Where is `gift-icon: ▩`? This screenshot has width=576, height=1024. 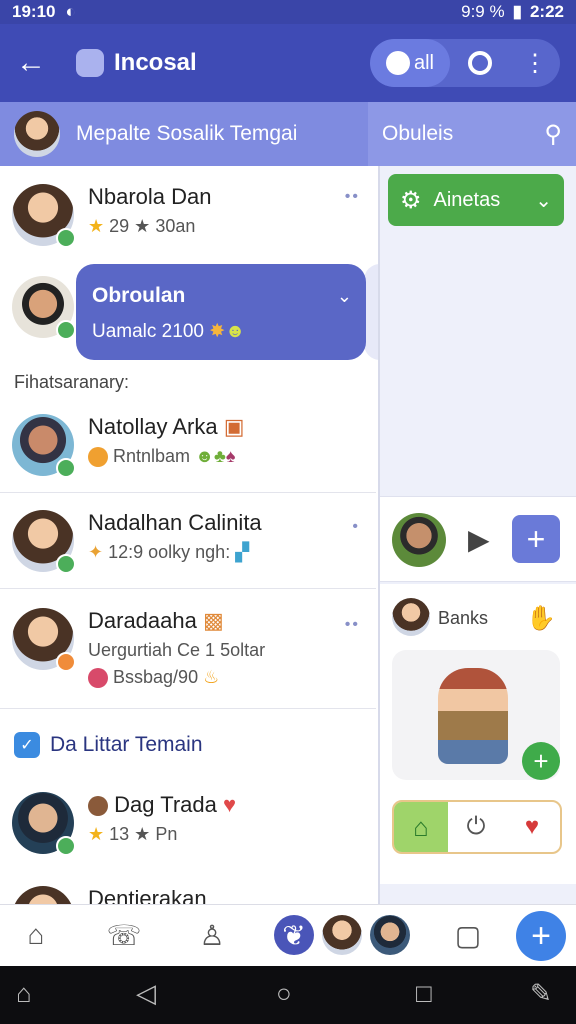 gift-icon: ▩ is located at coordinates (213, 620).